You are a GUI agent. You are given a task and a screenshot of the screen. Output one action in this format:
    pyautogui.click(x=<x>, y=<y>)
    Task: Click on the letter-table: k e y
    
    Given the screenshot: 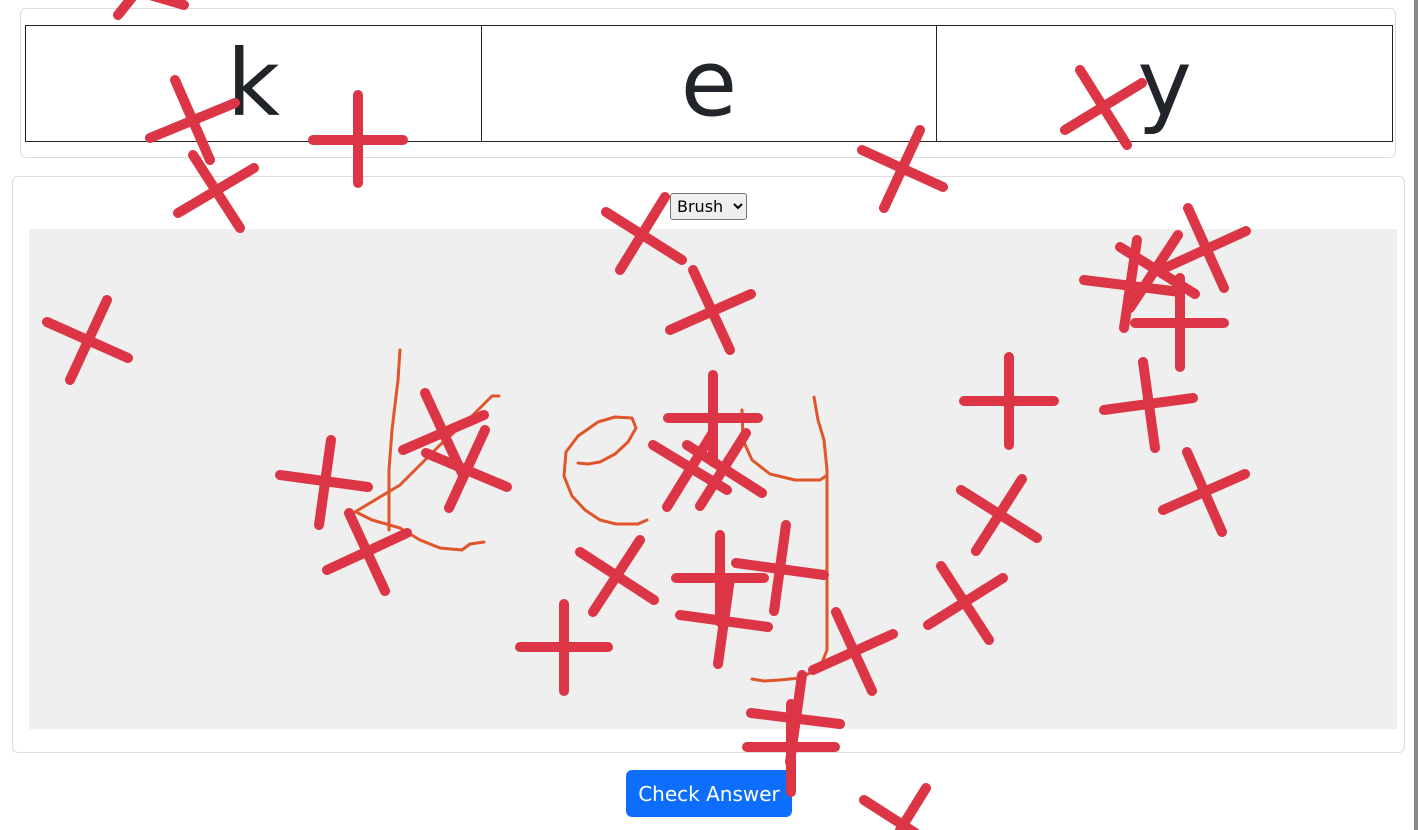 What is the action you would take?
    pyautogui.click(x=709, y=83)
    